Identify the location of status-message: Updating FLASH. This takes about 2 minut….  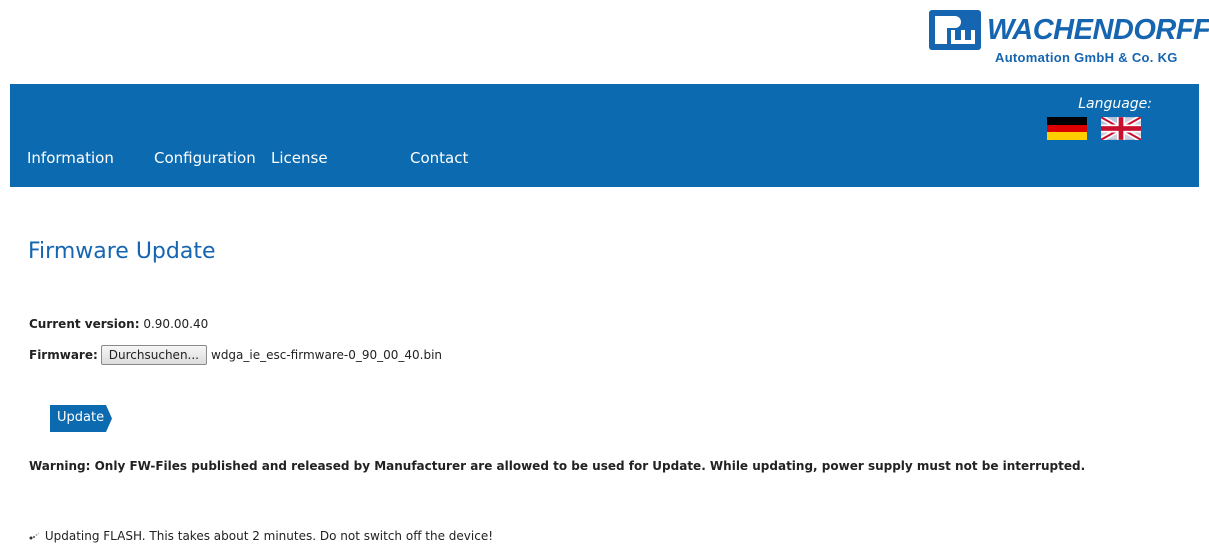
(261, 536).